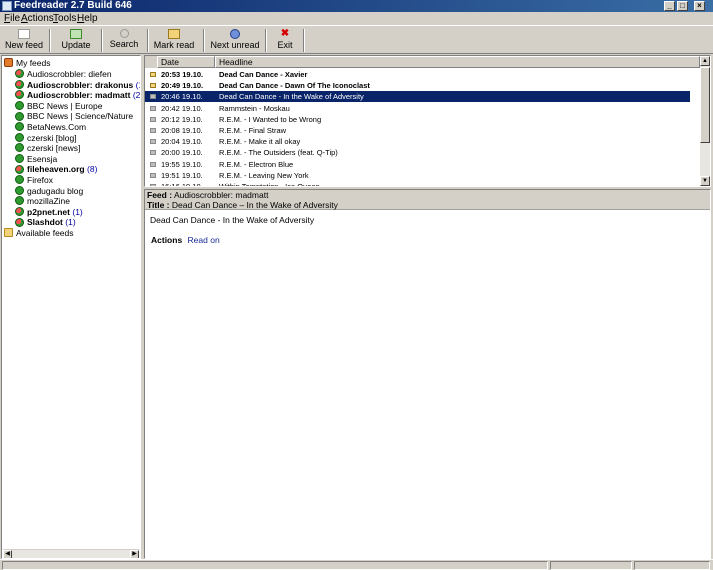 The height and width of the screenshot is (570, 713). I want to click on mark-read-icon, so click(174, 34).